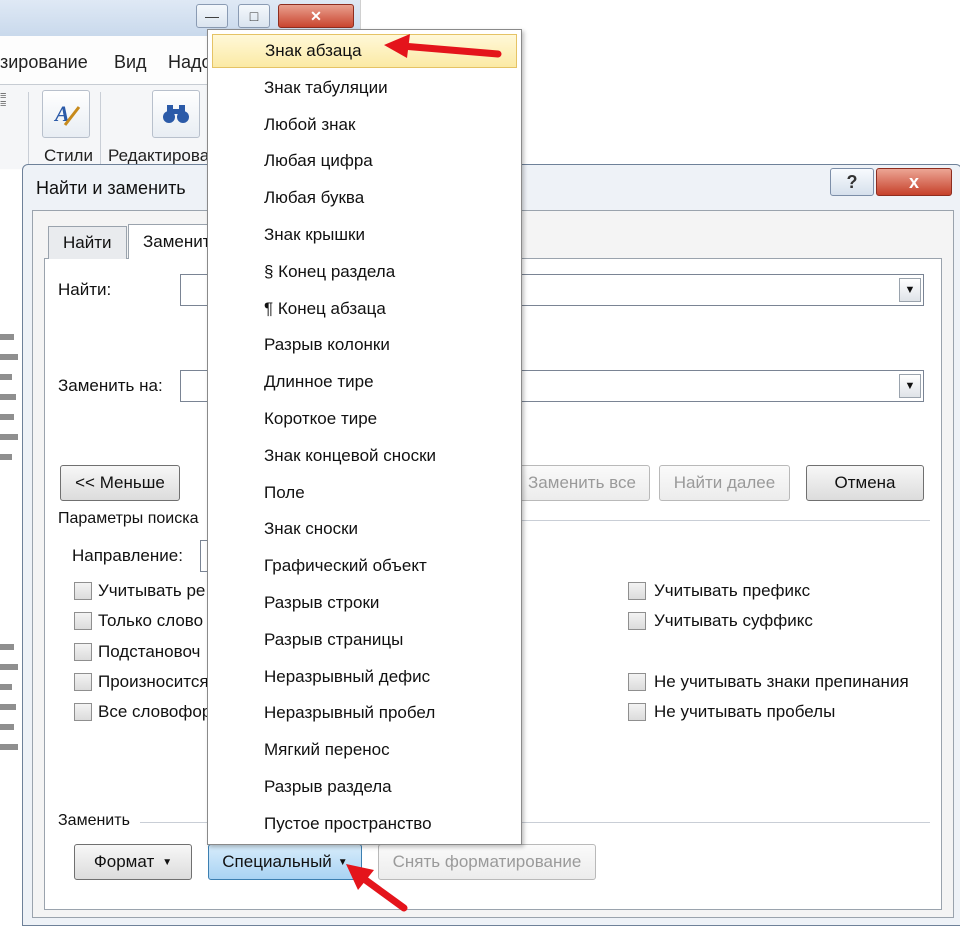  Describe the element at coordinates (582, 483) in the screenshot. I see `replace-all-button: Заменить все` at that location.